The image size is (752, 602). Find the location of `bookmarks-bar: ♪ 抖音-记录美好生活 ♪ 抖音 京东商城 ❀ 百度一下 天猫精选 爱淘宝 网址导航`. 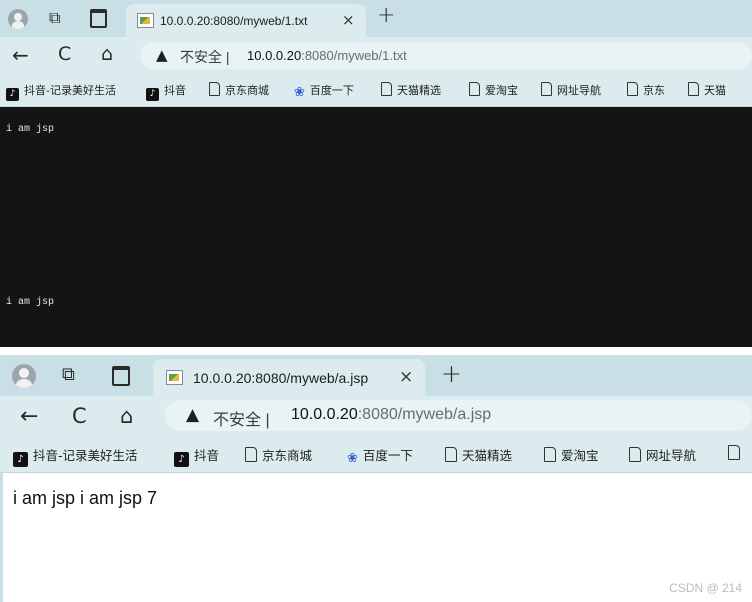

bookmarks-bar: ♪ 抖音-记录美好生活 ♪ 抖音 京东商城 ❀ 百度一下 天猫精选 爱淘宝 网址导航 is located at coordinates (376, 454).